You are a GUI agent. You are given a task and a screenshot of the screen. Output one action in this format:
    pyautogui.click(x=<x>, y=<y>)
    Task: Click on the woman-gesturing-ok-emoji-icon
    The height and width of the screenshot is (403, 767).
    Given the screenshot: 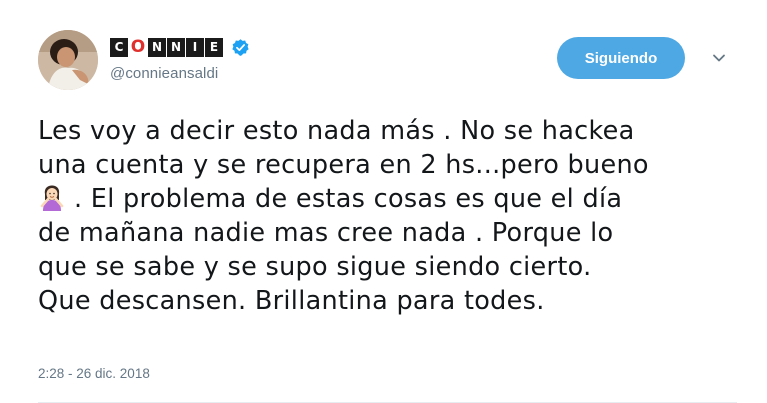 What is the action you would take?
    pyautogui.click(x=52, y=198)
    